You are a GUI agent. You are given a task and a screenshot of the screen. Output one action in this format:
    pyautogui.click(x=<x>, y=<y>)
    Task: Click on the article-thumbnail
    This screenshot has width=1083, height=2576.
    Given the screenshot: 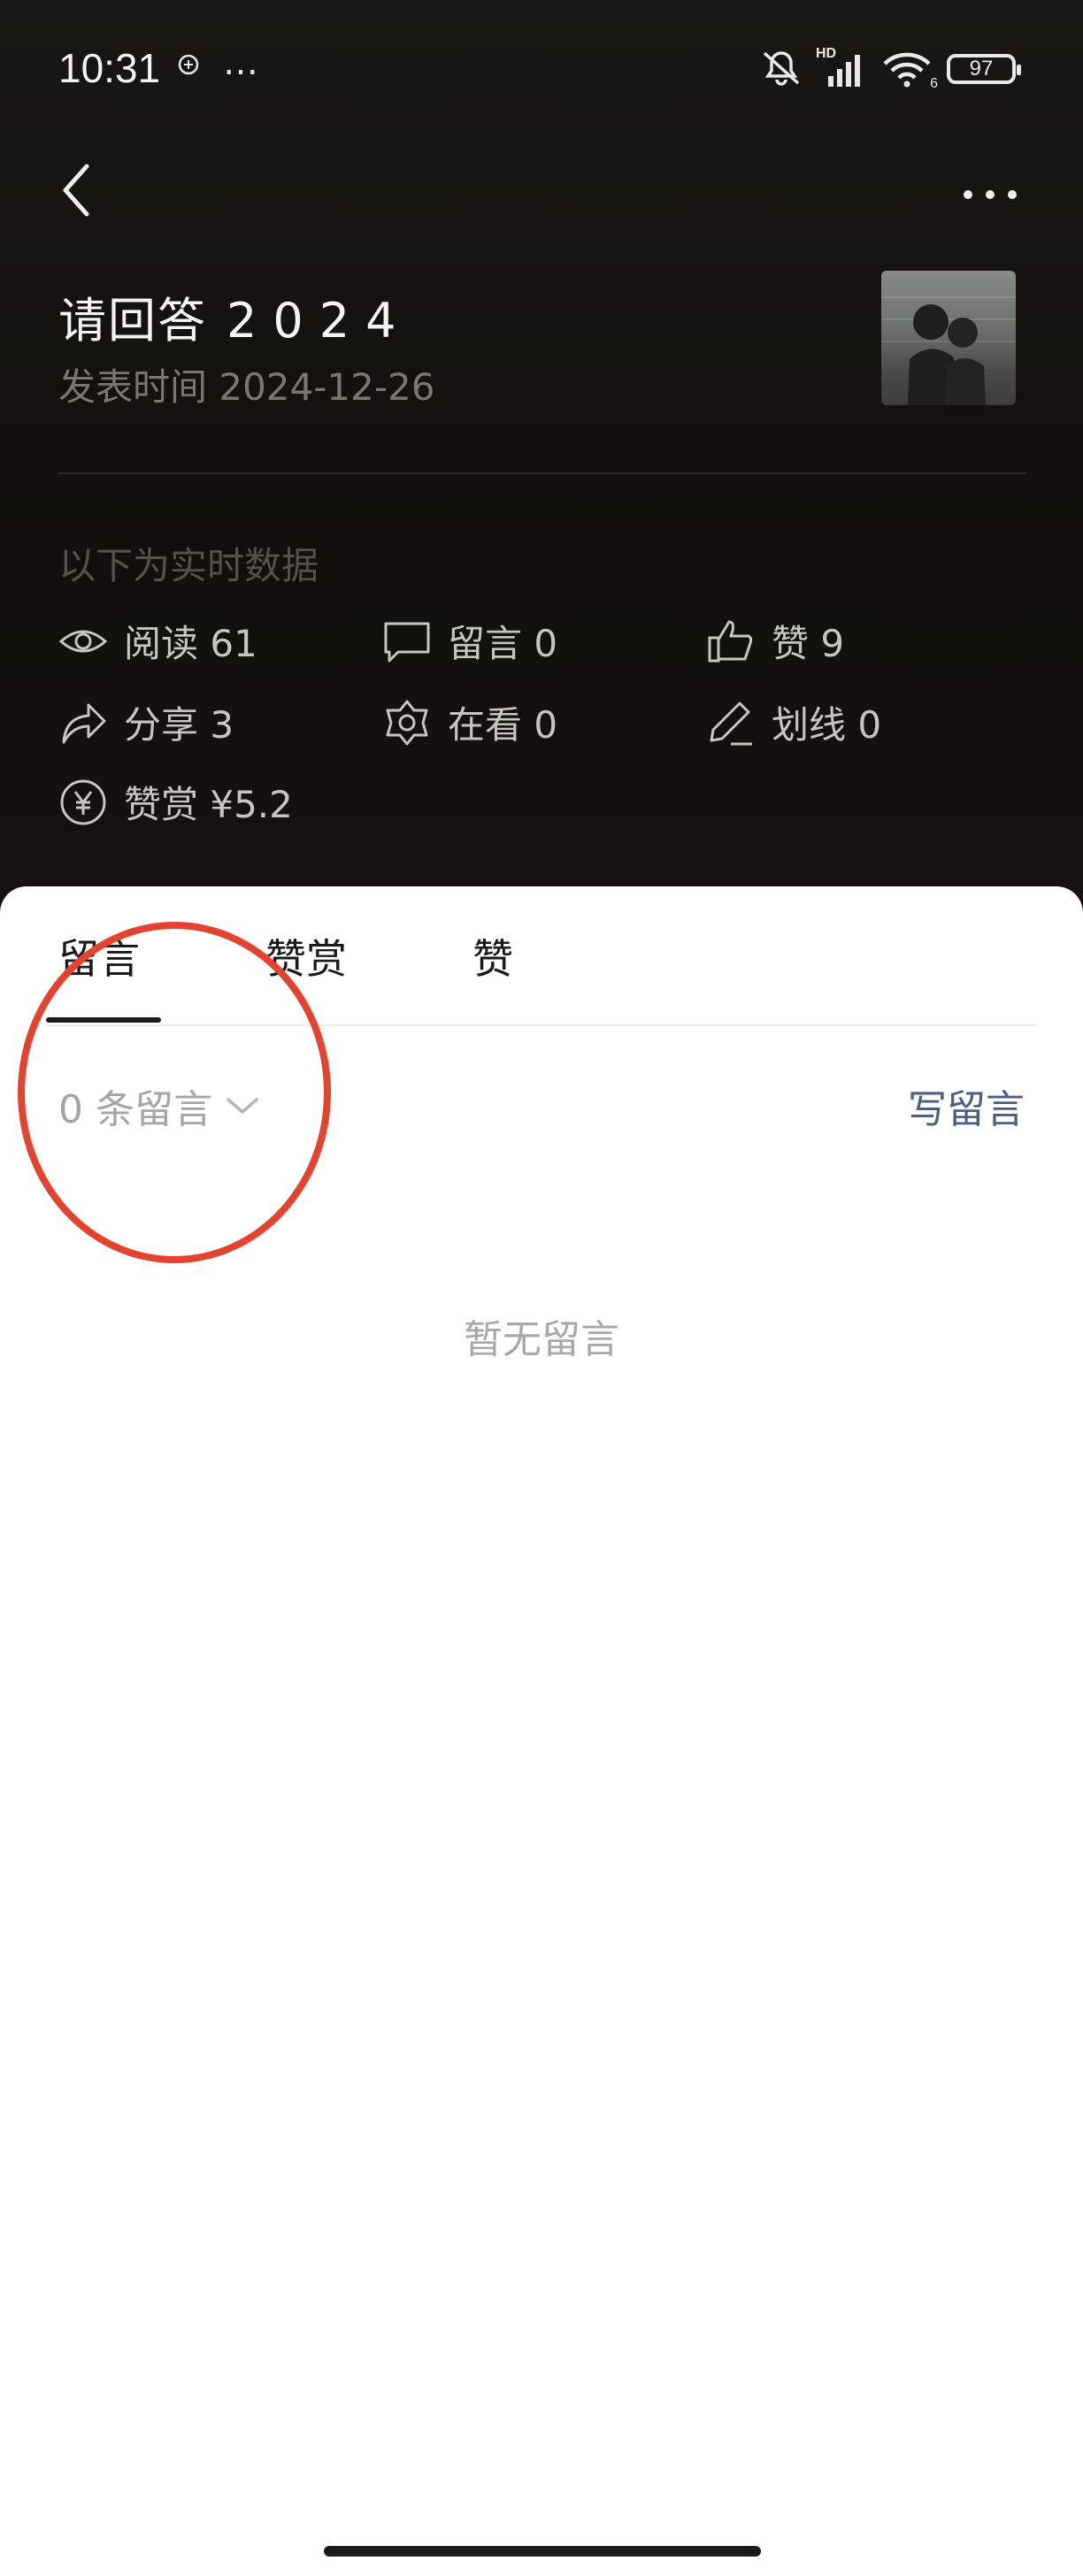 What is the action you would take?
    pyautogui.click(x=949, y=338)
    